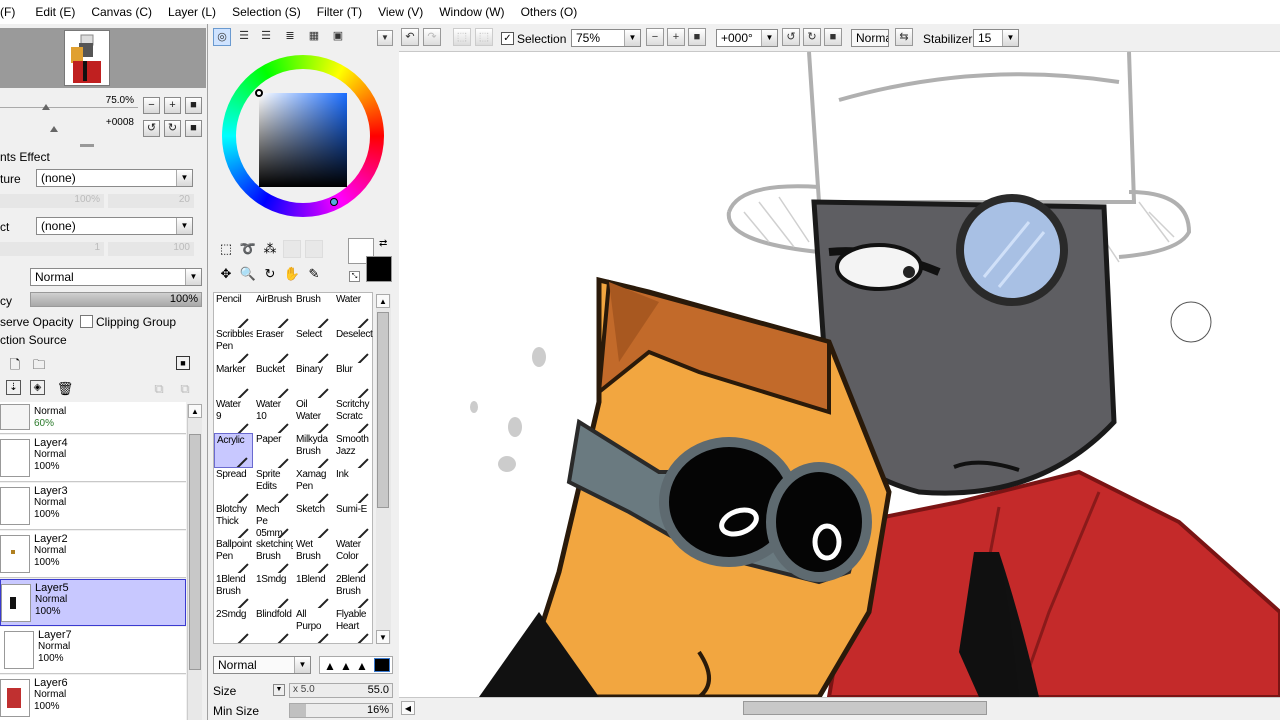  What do you see at coordinates (273, 380) in the screenshot?
I see `brush-tool-item: Bucket` at bounding box center [273, 380].